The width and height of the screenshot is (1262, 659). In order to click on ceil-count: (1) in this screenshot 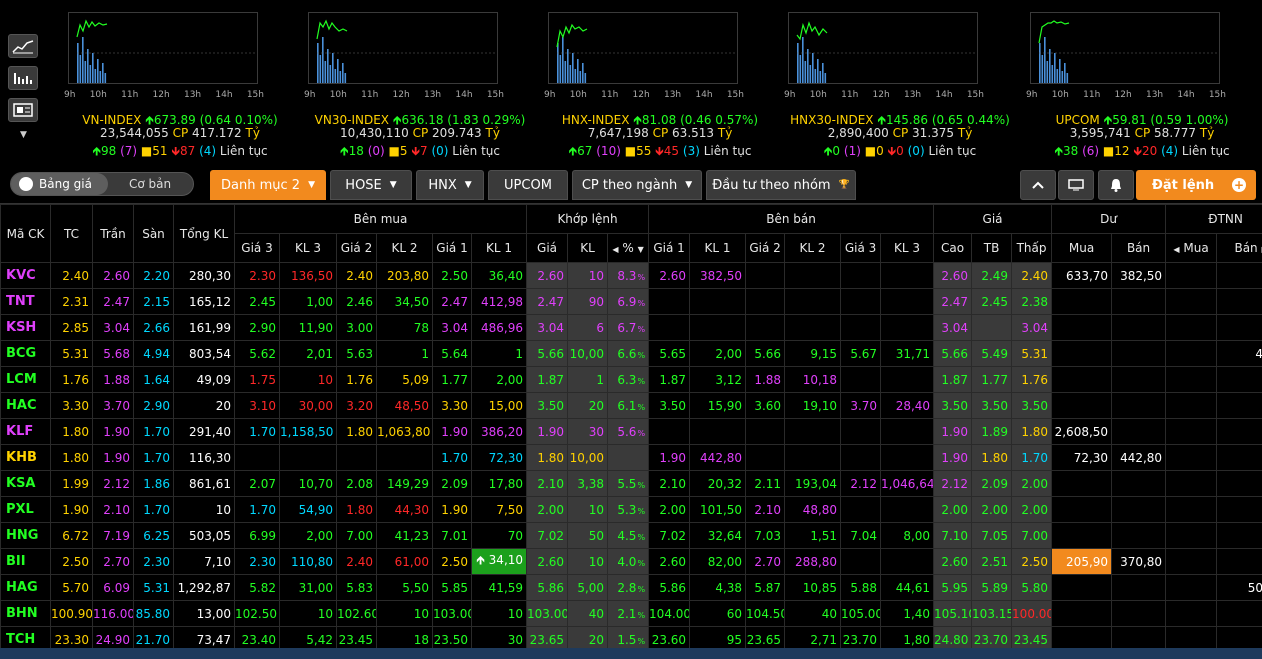, I will do `click(852, 151)`.